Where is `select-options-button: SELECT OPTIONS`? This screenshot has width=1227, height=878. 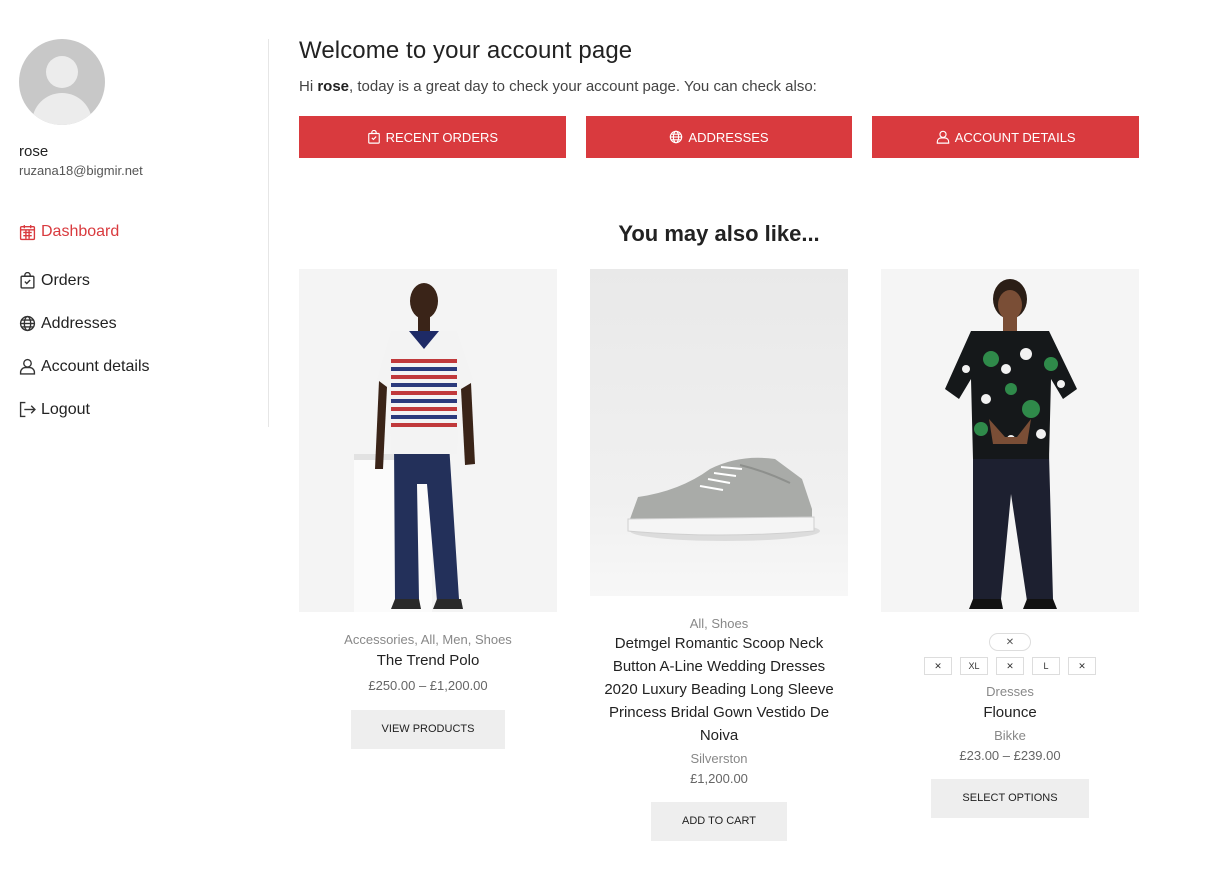
select-options-button: SELECT OPTIONS is located at coordinates (1010, 798).